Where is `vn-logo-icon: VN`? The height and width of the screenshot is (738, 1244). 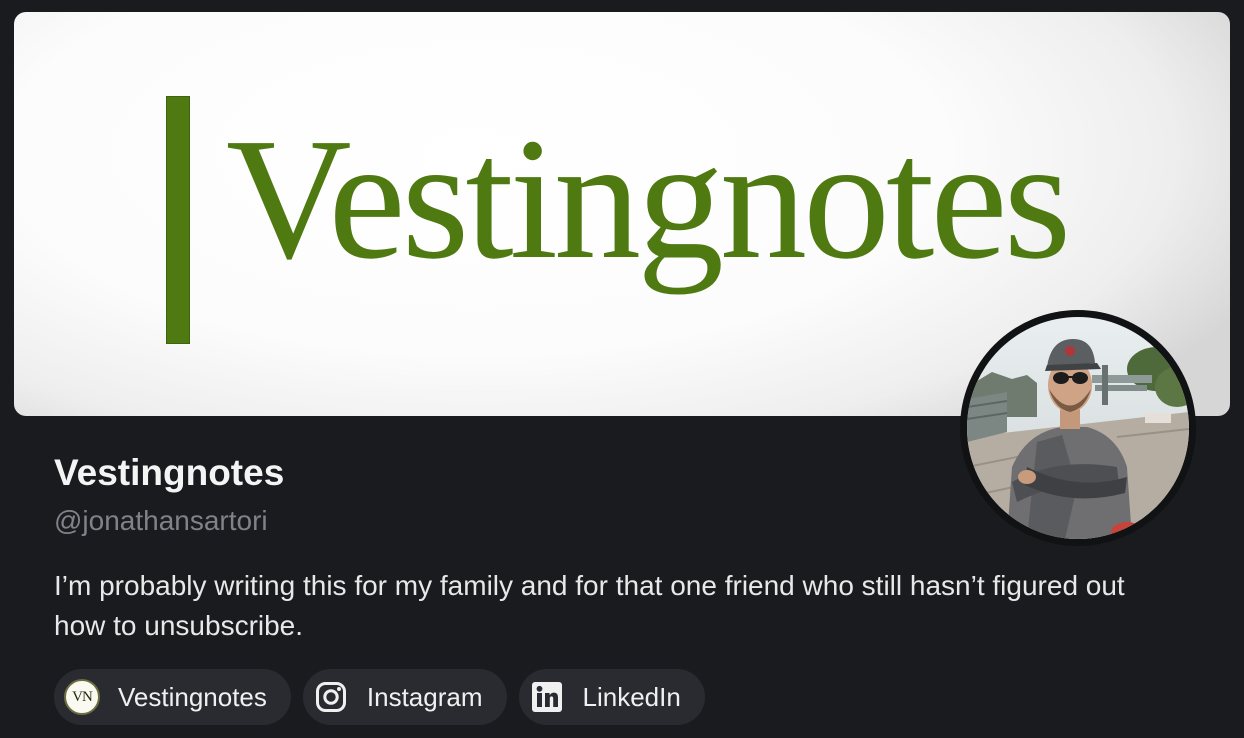 vn-logo-icon: VN is located at coordinates (82, 697).